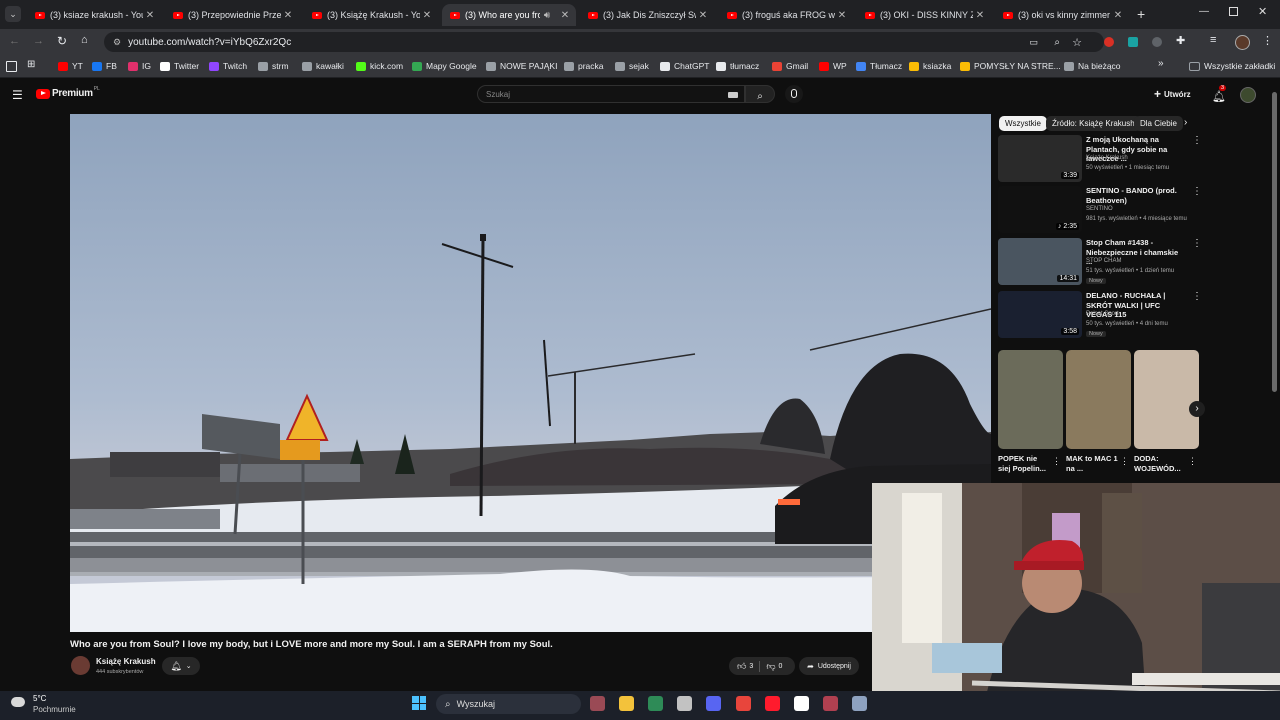  What do you see at coordinates (31, 64) in the screenshot?
I see `grid-icon: ⊞` at bounding box center [31, 64].